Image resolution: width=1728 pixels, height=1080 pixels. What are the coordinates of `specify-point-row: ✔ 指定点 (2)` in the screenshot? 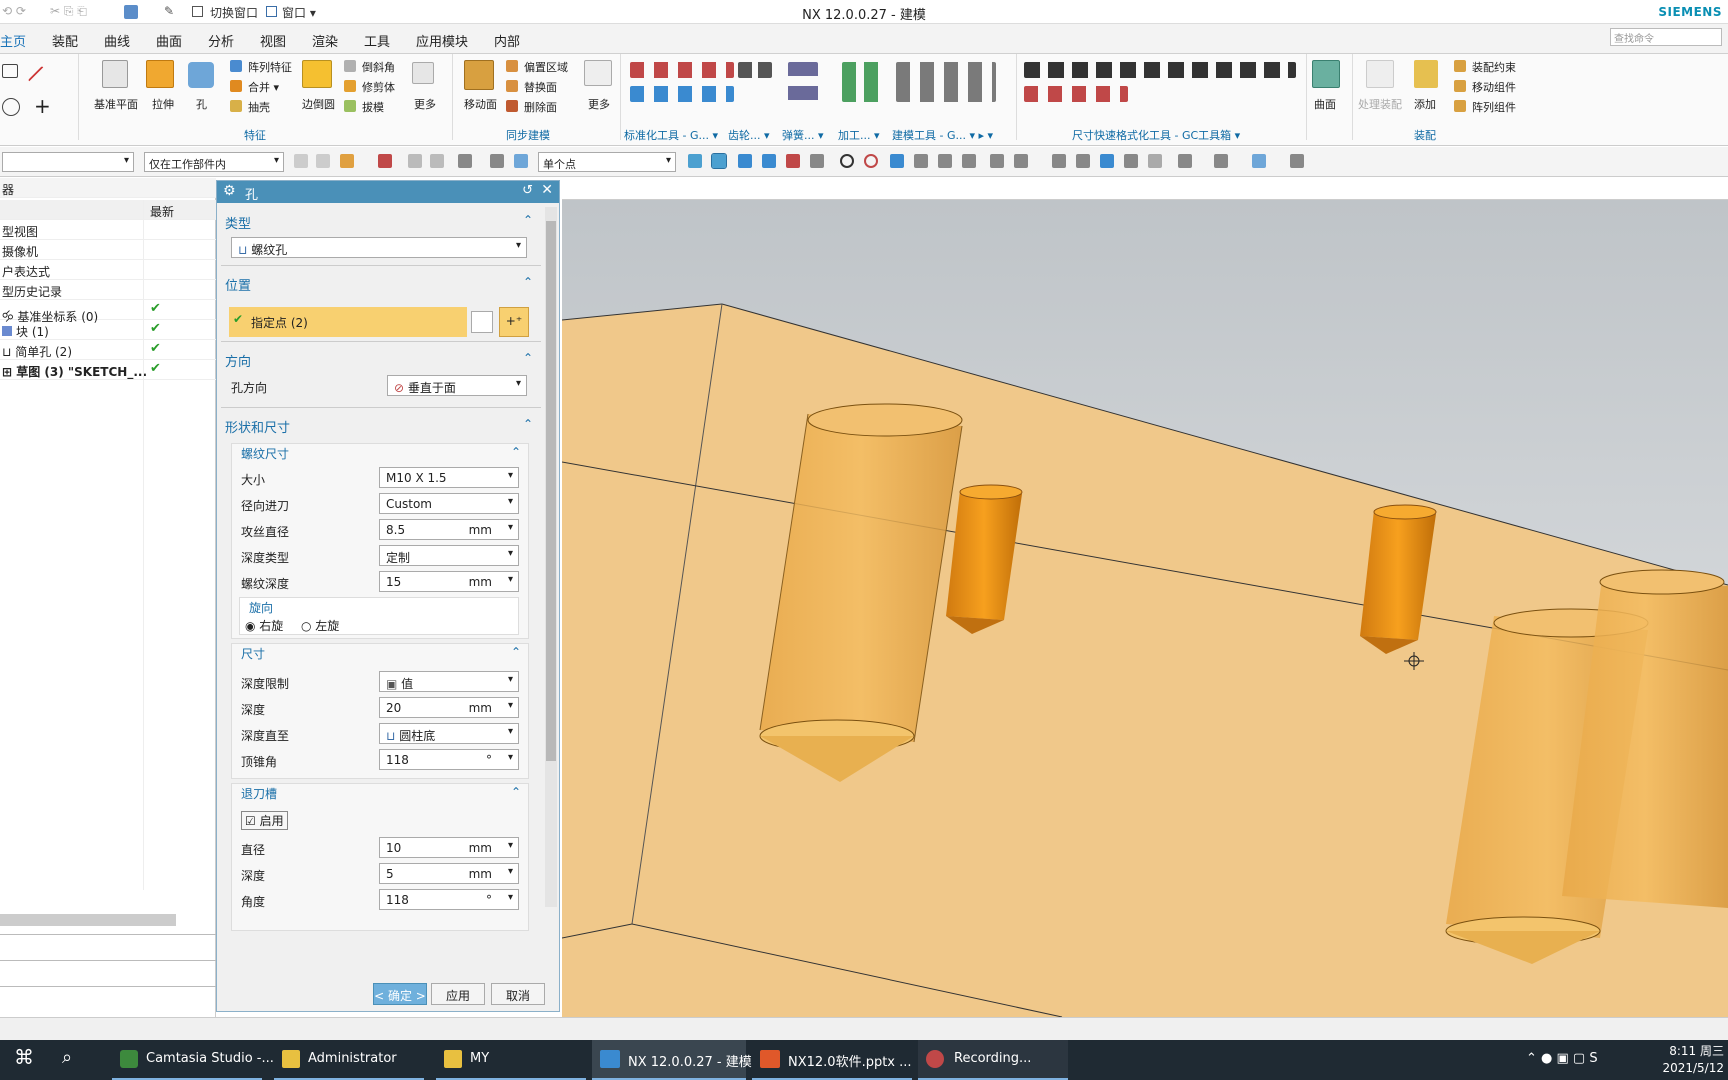 It's located at (348, 322).